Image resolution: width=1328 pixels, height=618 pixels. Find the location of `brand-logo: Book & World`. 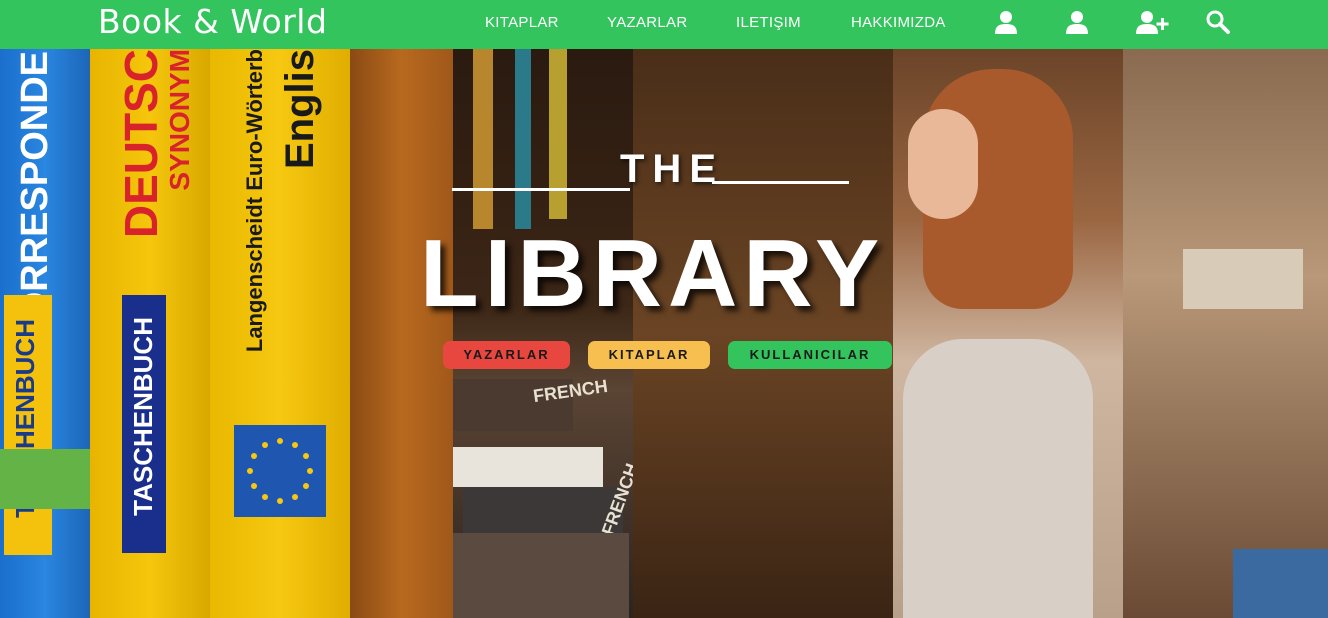

brand-logo: Book & World is located at coordinates (212, 22).